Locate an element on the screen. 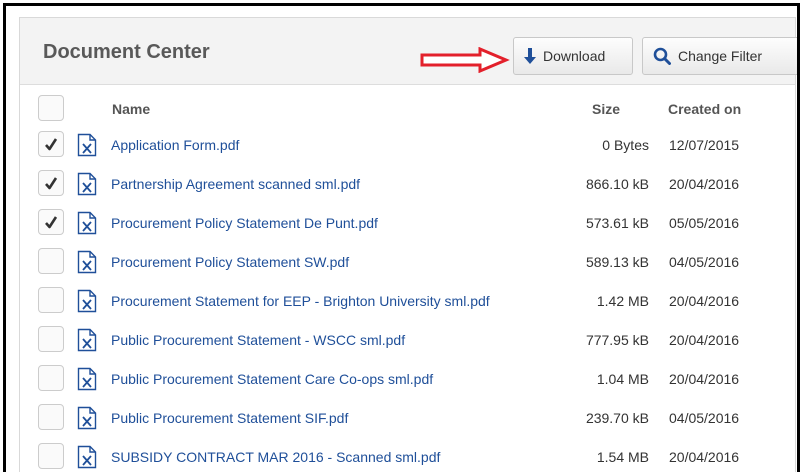 This screenshot has width=803, height=472. table-header: Name Size Created on is located at coordinates (407, 107).